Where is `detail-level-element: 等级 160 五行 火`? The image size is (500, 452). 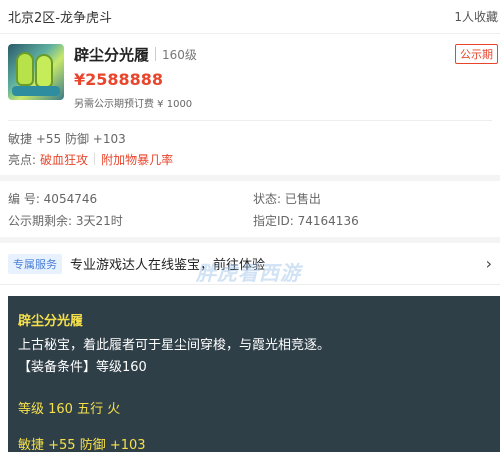
detail-level-element: 等级 160 五行 火 is located at coordinates (69, 409).